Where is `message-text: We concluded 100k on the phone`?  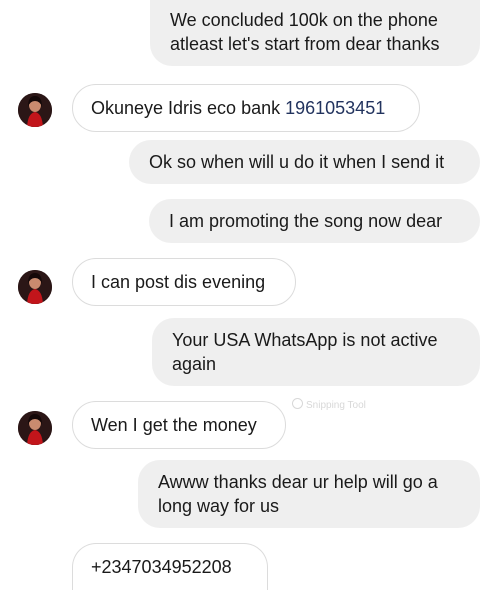
message-text: We concluded 100k on the phone is located at coordinates (304, 20).